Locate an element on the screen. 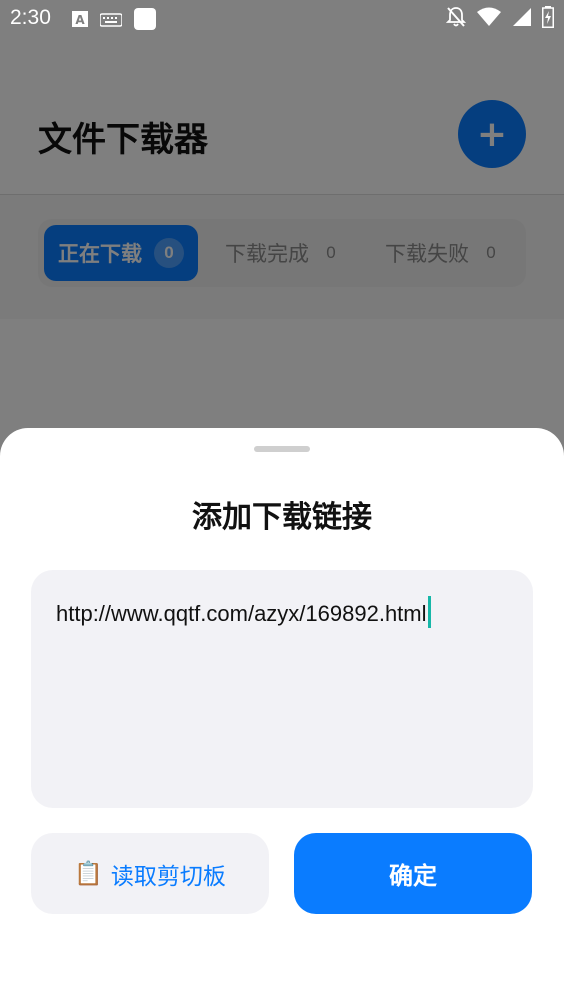 The height and width of the screenshot is (1002, 564). keyboard-icon is located at coordinates (111, 21).